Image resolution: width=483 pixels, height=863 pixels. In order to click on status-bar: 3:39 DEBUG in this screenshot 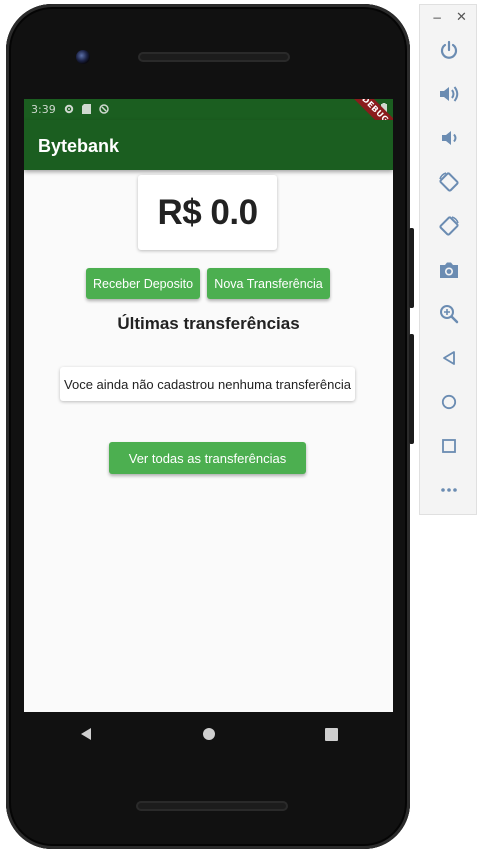, I will do `click(208, 121)`.